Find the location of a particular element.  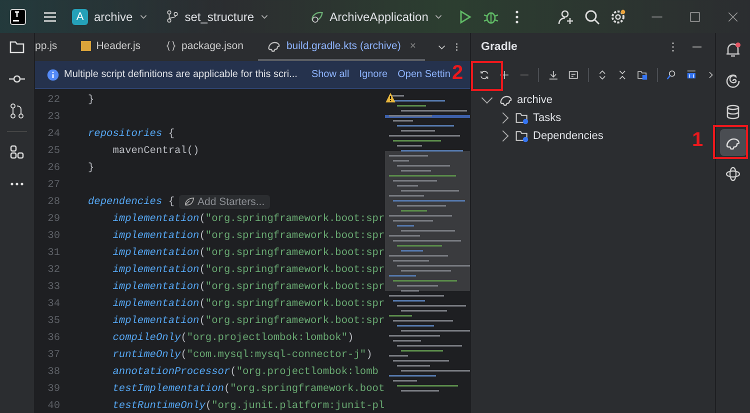

line-number: 36 is located at coordinates (53, 338).